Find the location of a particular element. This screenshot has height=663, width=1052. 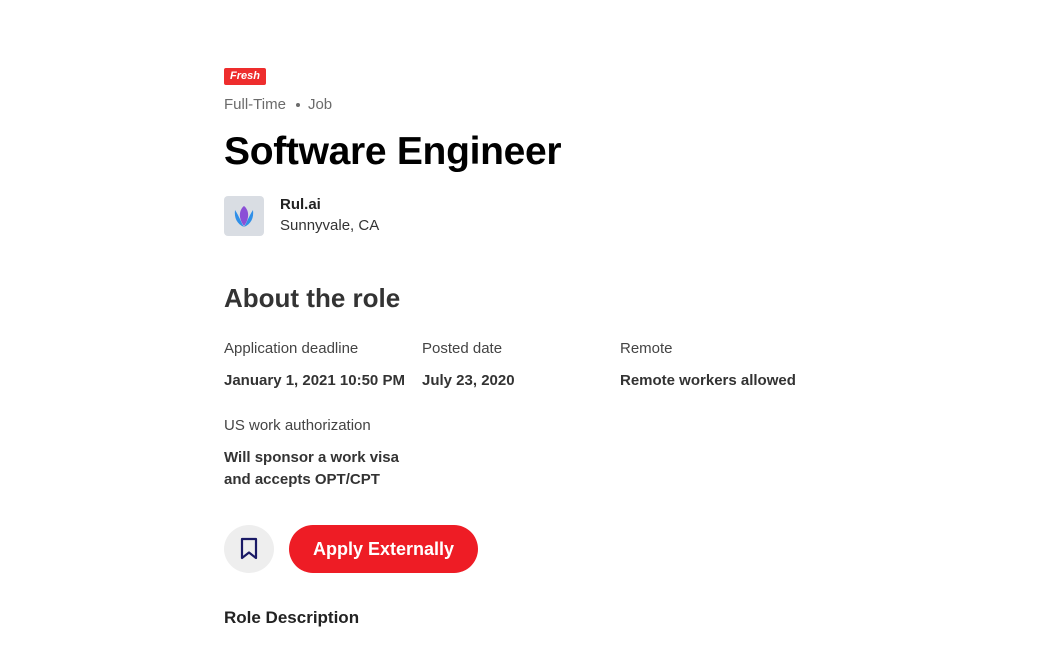

detail-label: Application deadline is located at coordinates (291, 348).